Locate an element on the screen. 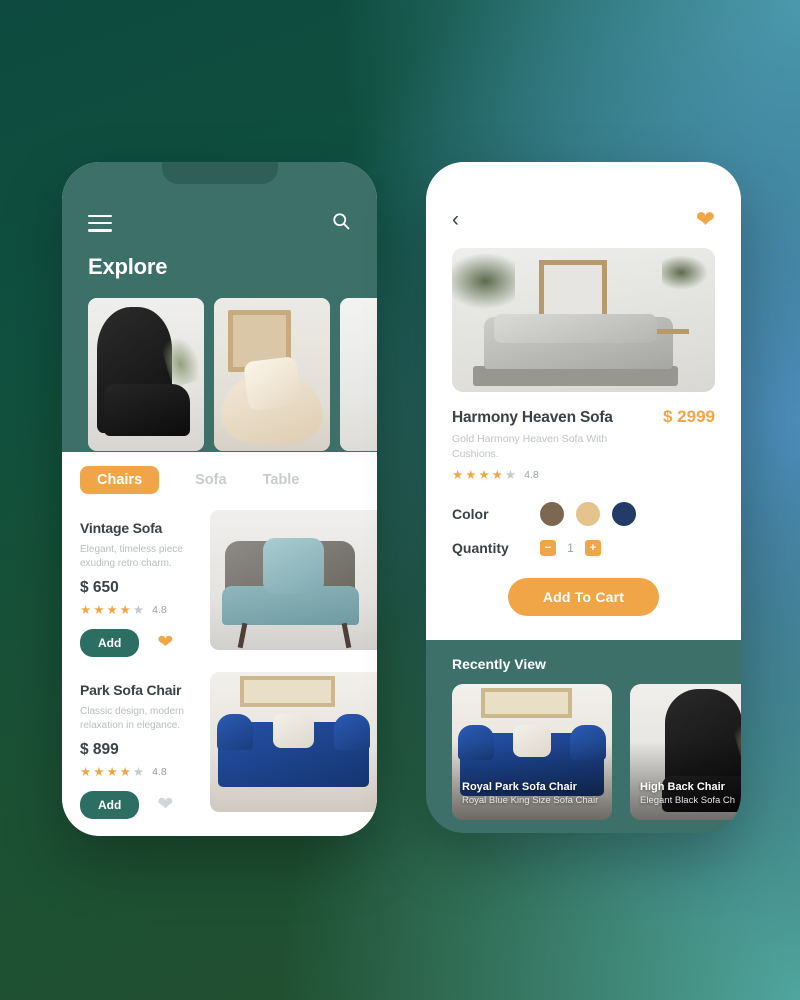  add-to-cart-button: Add To Cart is located at coordinates (583, 597).